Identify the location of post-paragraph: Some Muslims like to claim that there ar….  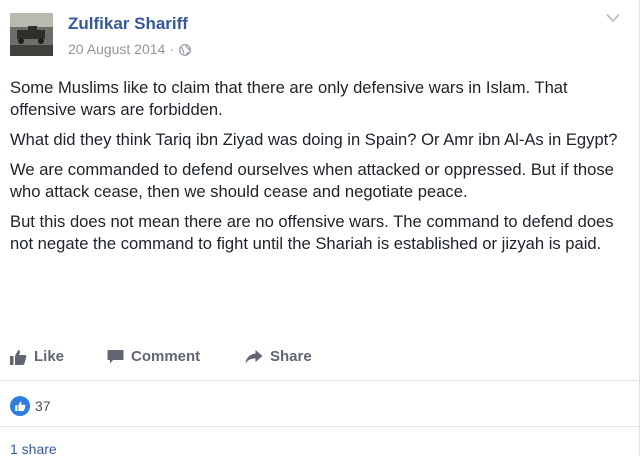
(289, 98).